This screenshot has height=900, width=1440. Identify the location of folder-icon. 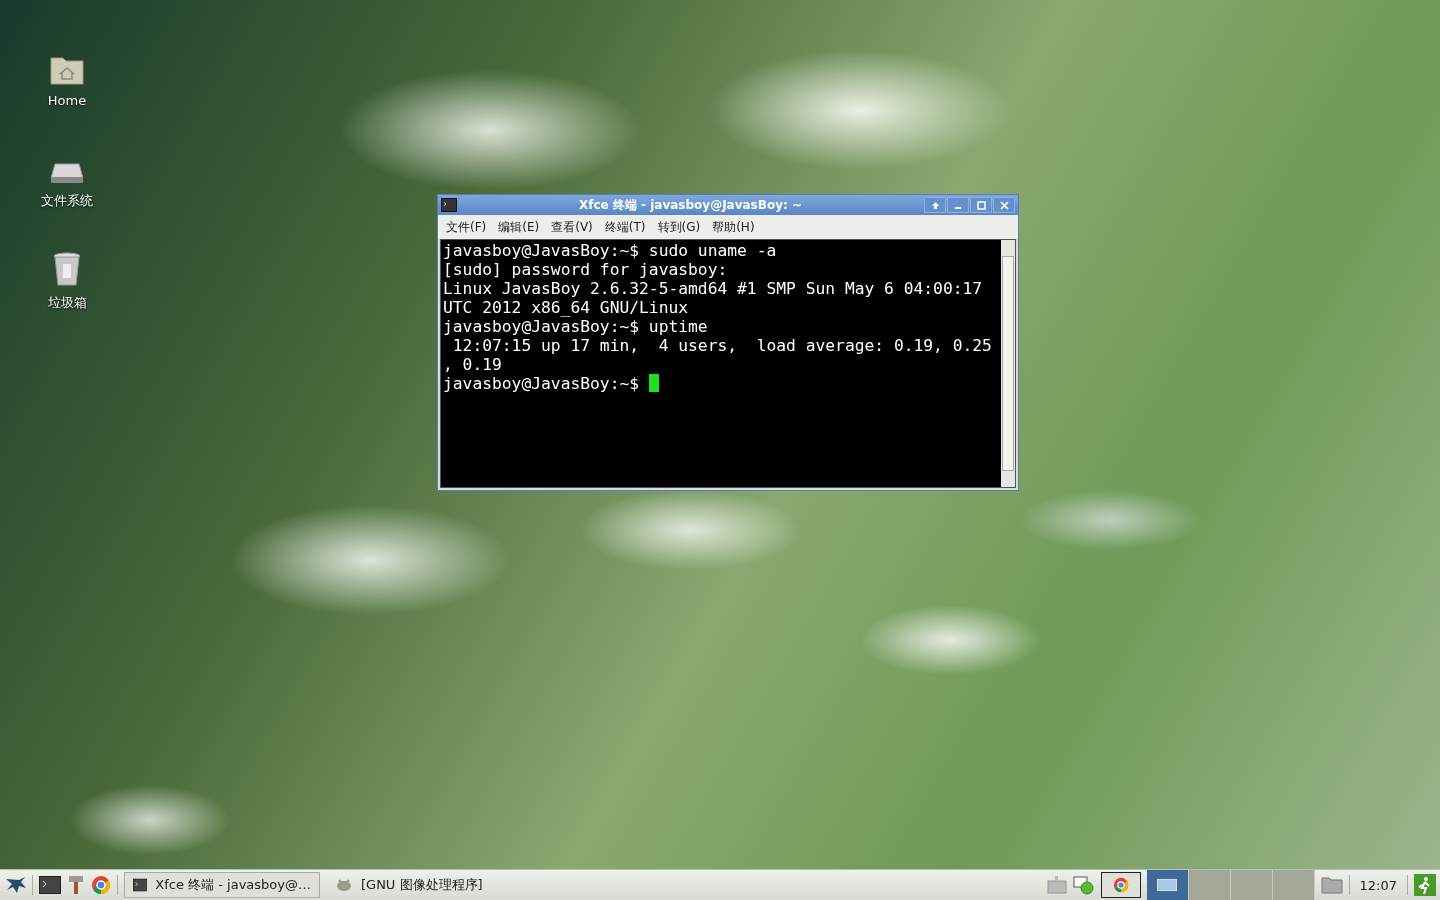
(1331, 885).